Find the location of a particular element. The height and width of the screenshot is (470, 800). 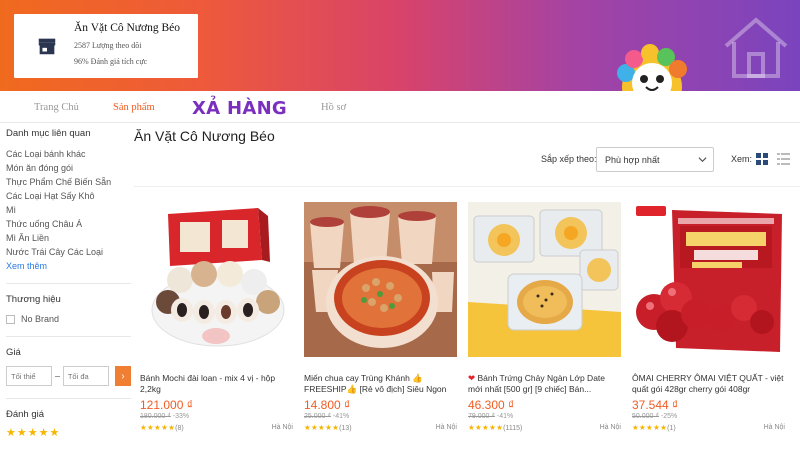

price-apply-button: › is located at coordinates (122, 376).